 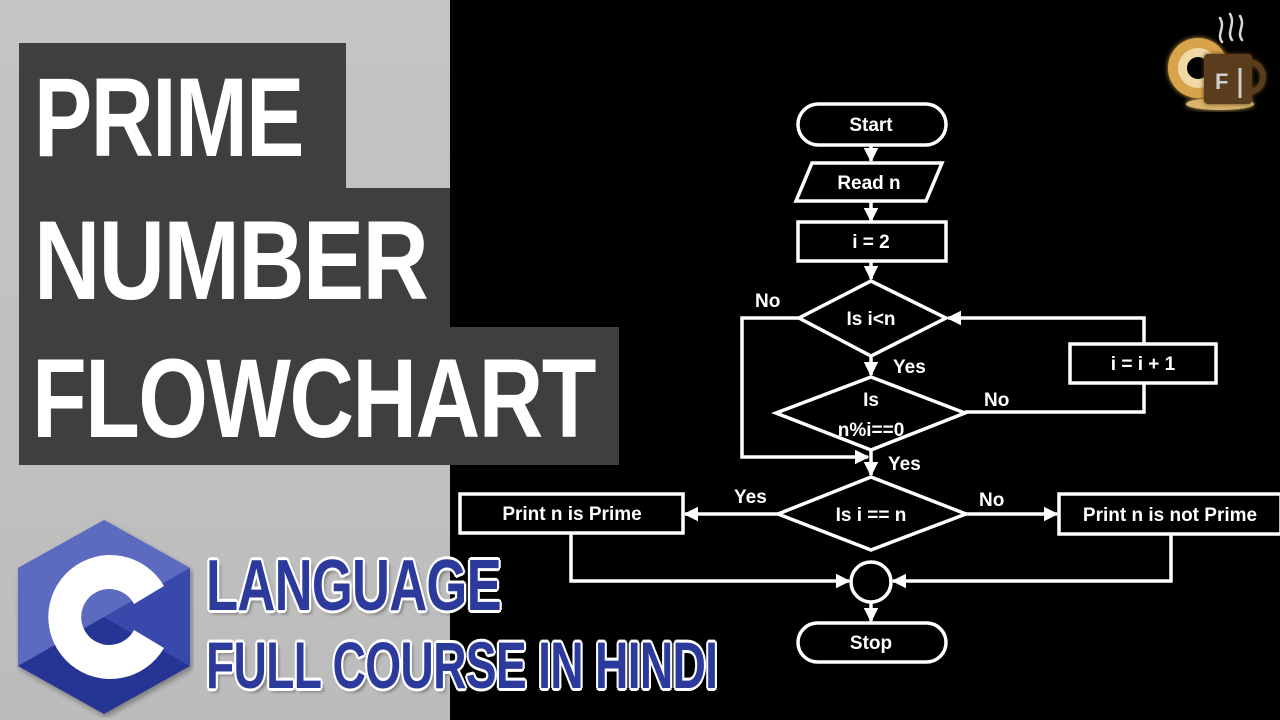 What do you see at coordinates (710, 561) in the screenshot?
I see `edge-prime-connector` at bounding box center [710, 561].